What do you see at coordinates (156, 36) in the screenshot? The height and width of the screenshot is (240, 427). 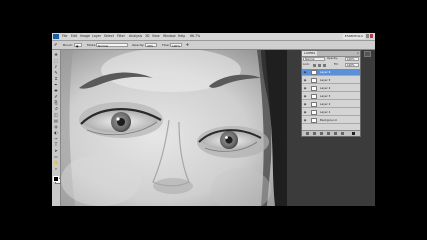 I see `menu-view: View` at bounding box center [156, 36].